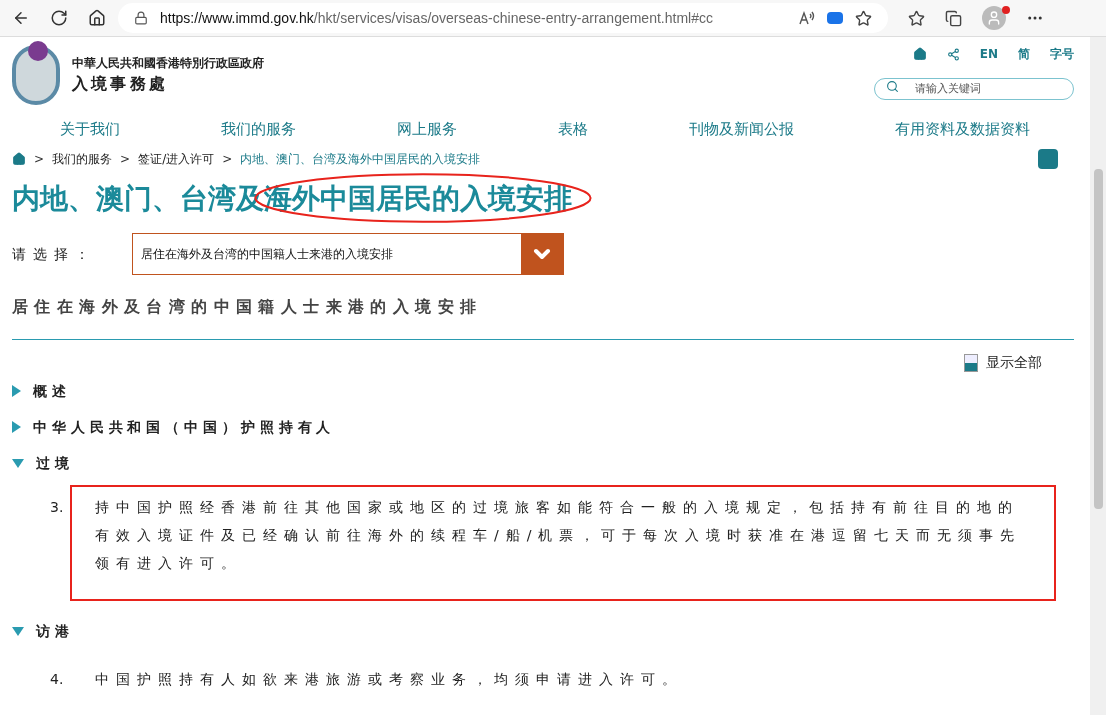  What do you see at coordinates (1098, 376) in the screenshot?
I see `scrollbar` at bounding box center [1098, 376].